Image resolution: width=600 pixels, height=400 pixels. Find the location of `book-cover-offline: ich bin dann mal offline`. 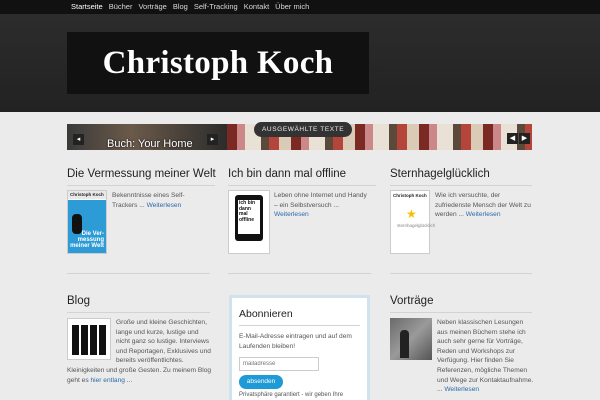

book-cover-offline: ich bin dann mal offline is located at coordinates (249, 222).